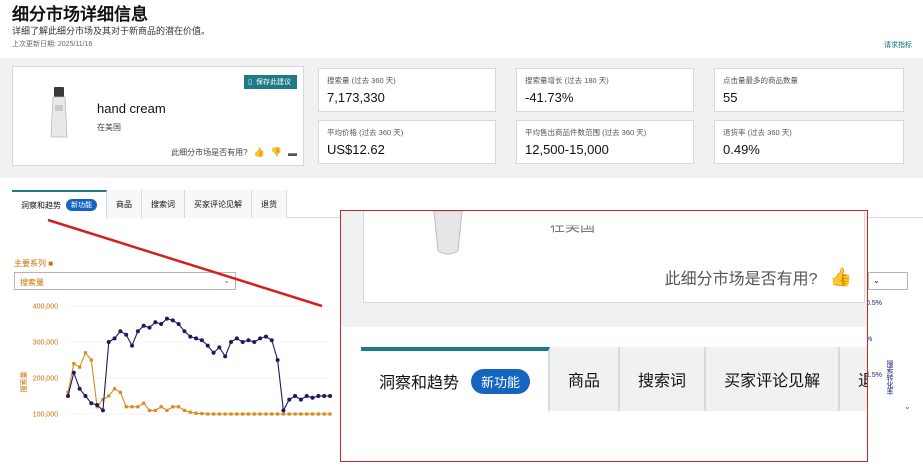 The height and width of the screenshot is (473, 923). I want to click on zoom-tab-returns: 退, so click(853, 379).